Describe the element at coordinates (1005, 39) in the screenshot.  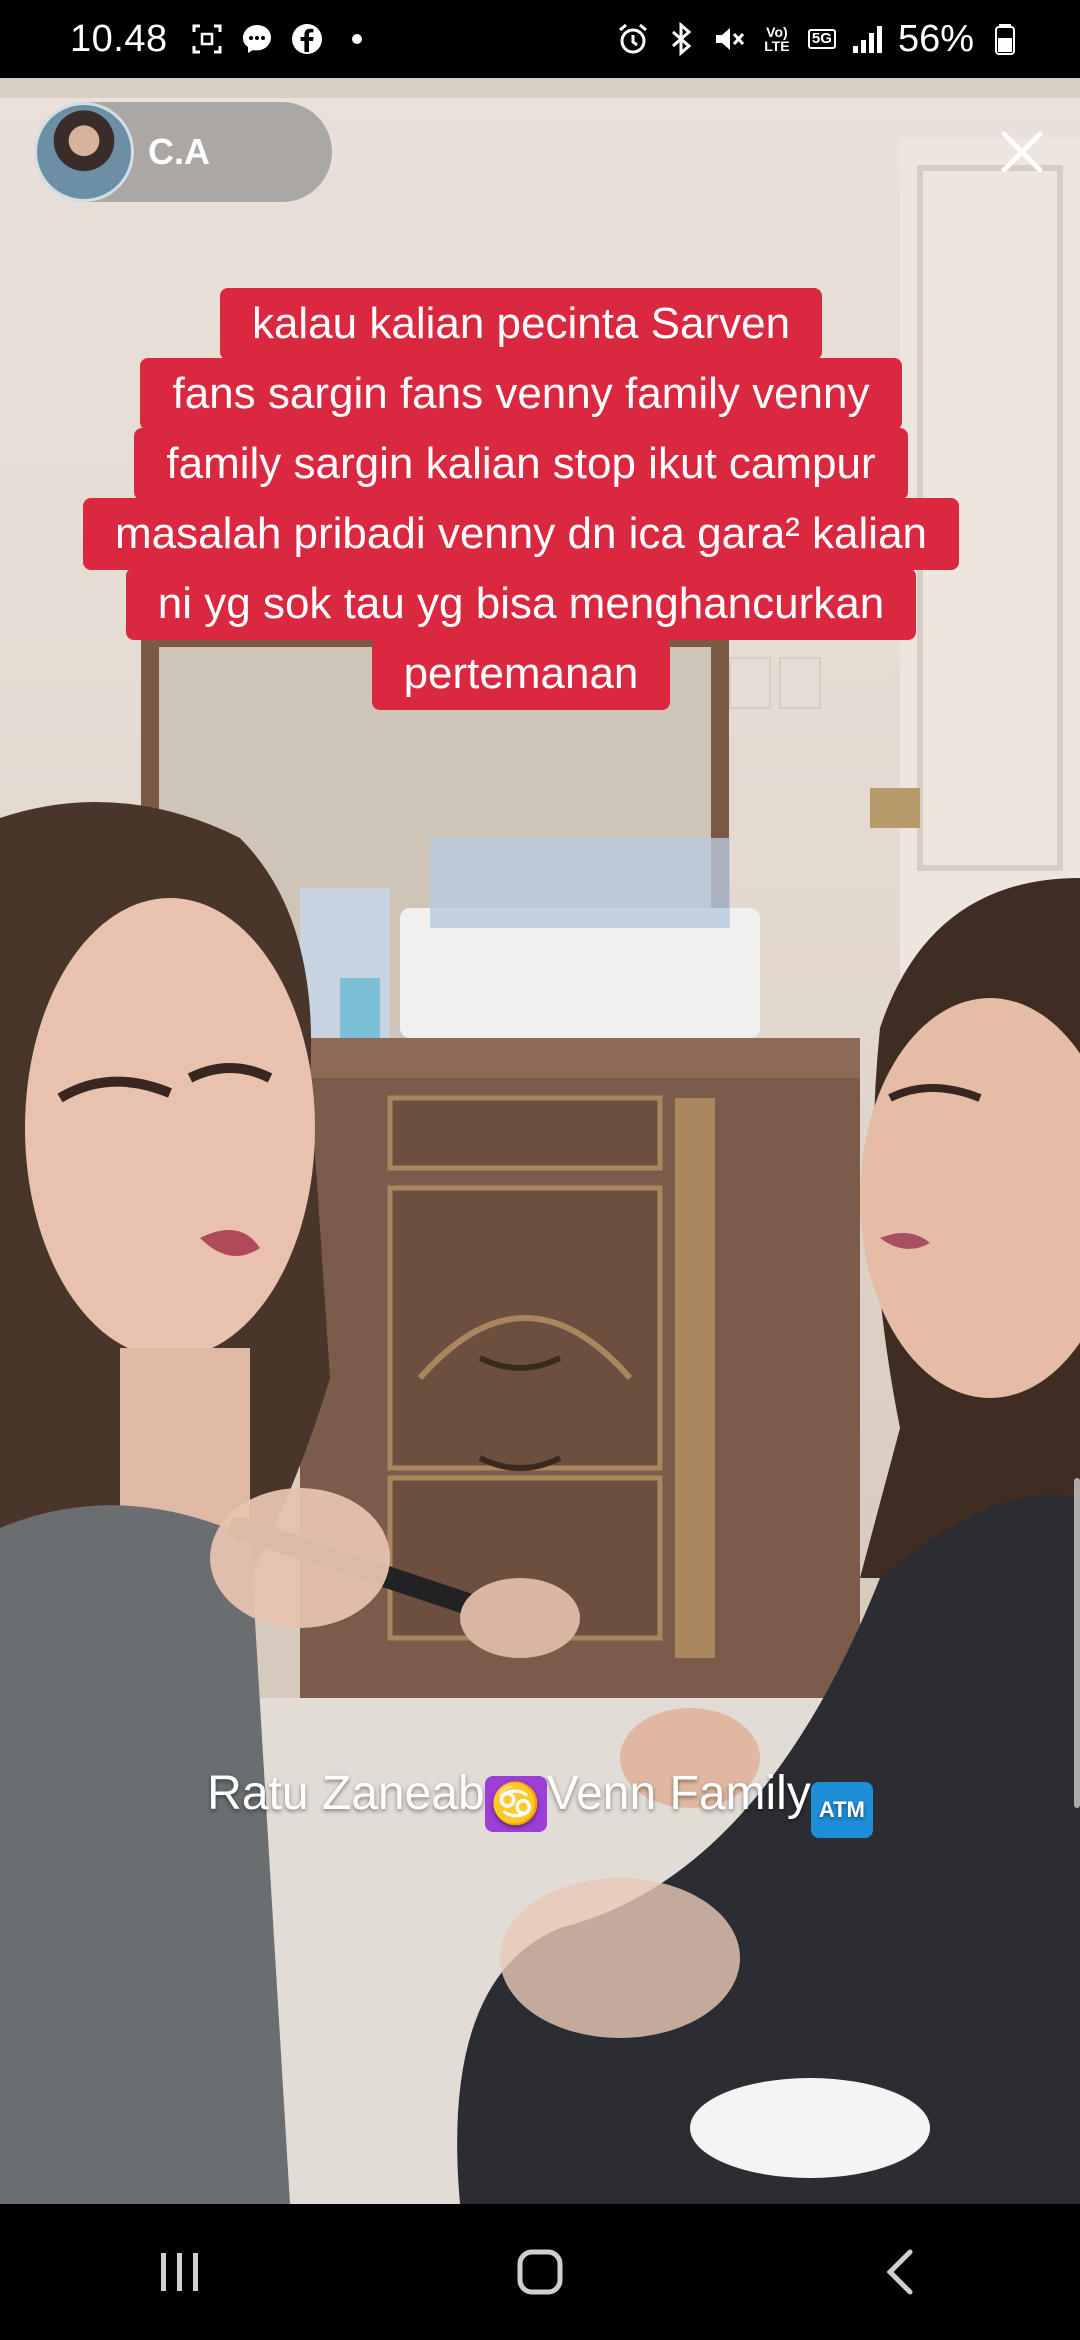
I see `battery-icon` at that location.